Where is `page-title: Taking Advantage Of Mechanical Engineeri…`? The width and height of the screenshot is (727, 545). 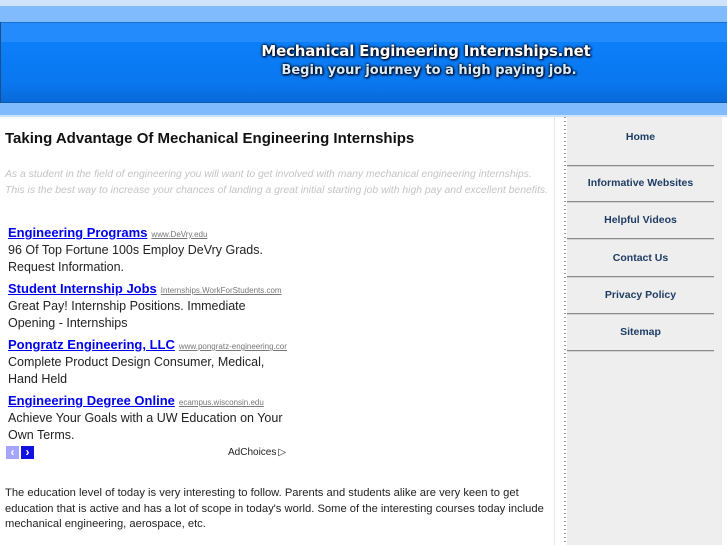
page-title: Taking Advantage Of Mechanical Engineeri… is located at coordinates (210, 138).